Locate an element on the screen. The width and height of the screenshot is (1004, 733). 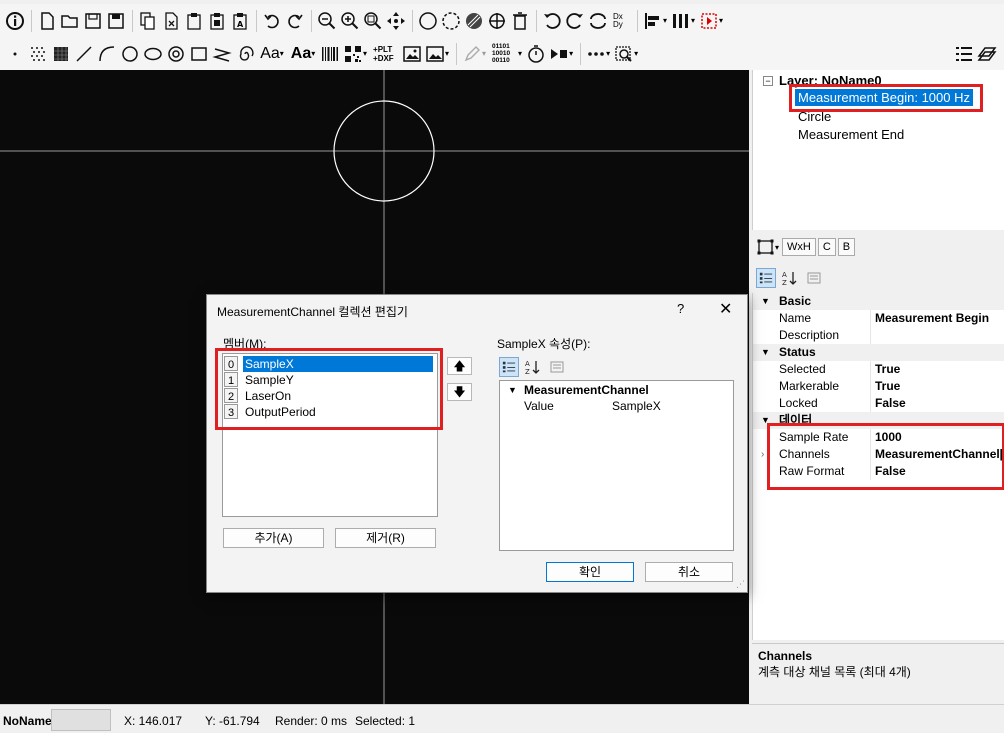
collapse-icon: − is located at coordinates (768, 81).